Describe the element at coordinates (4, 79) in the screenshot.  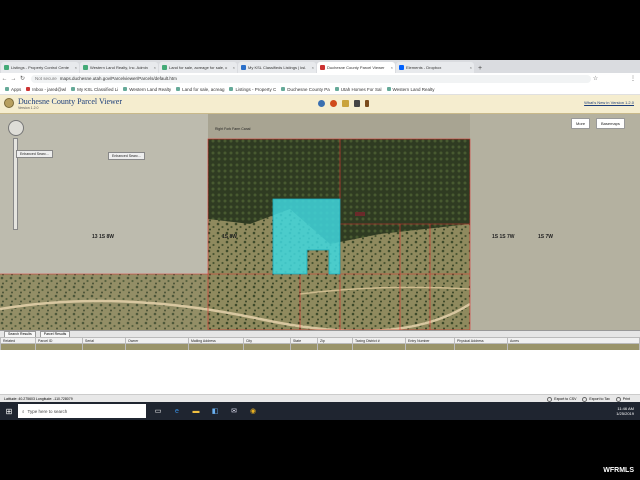
I see `back-arrow-icon: ←` at that location.